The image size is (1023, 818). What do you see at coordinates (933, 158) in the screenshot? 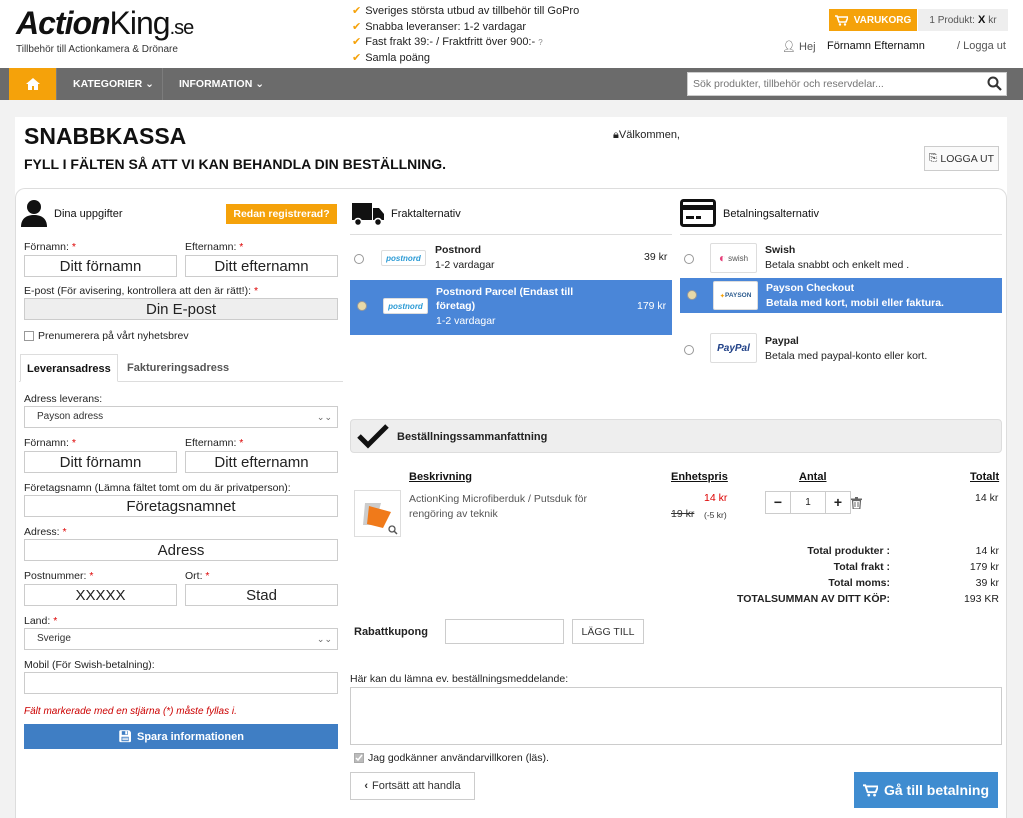
I see `logout-icon: ⎘` at bounding box center [933, 158].